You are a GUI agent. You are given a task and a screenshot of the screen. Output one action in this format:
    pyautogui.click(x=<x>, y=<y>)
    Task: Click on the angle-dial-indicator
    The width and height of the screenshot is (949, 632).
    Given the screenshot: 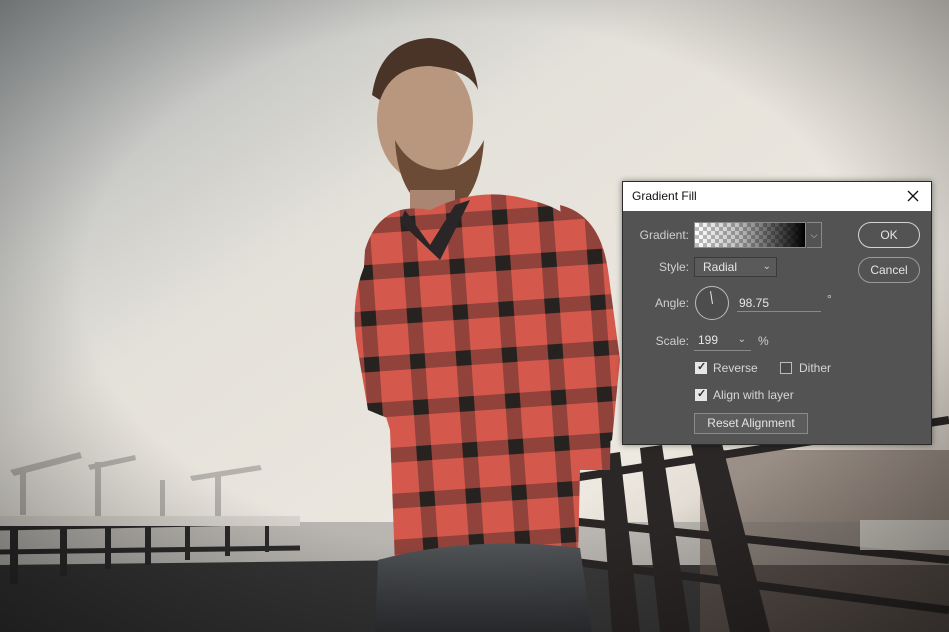 What is the action you would take?
    pyautogui.click(x=711, y=298)
    